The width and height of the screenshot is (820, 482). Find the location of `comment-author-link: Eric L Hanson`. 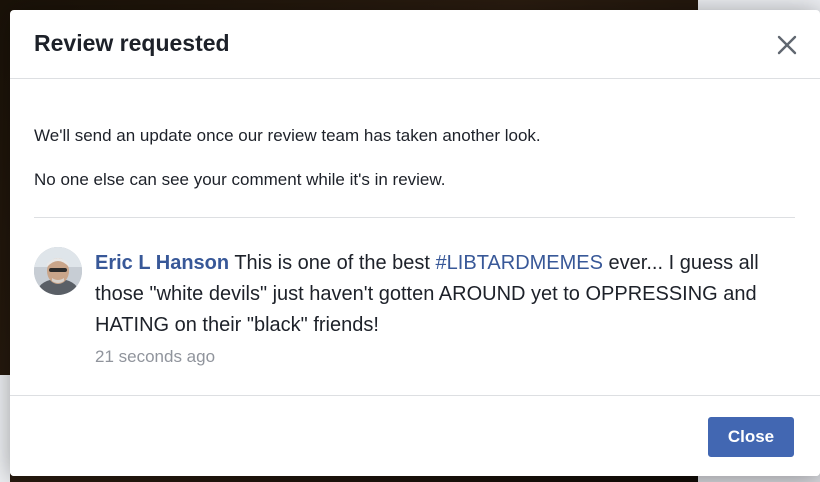

comment-author-link: Eric L Hanson is located at coordinates (162, 263).